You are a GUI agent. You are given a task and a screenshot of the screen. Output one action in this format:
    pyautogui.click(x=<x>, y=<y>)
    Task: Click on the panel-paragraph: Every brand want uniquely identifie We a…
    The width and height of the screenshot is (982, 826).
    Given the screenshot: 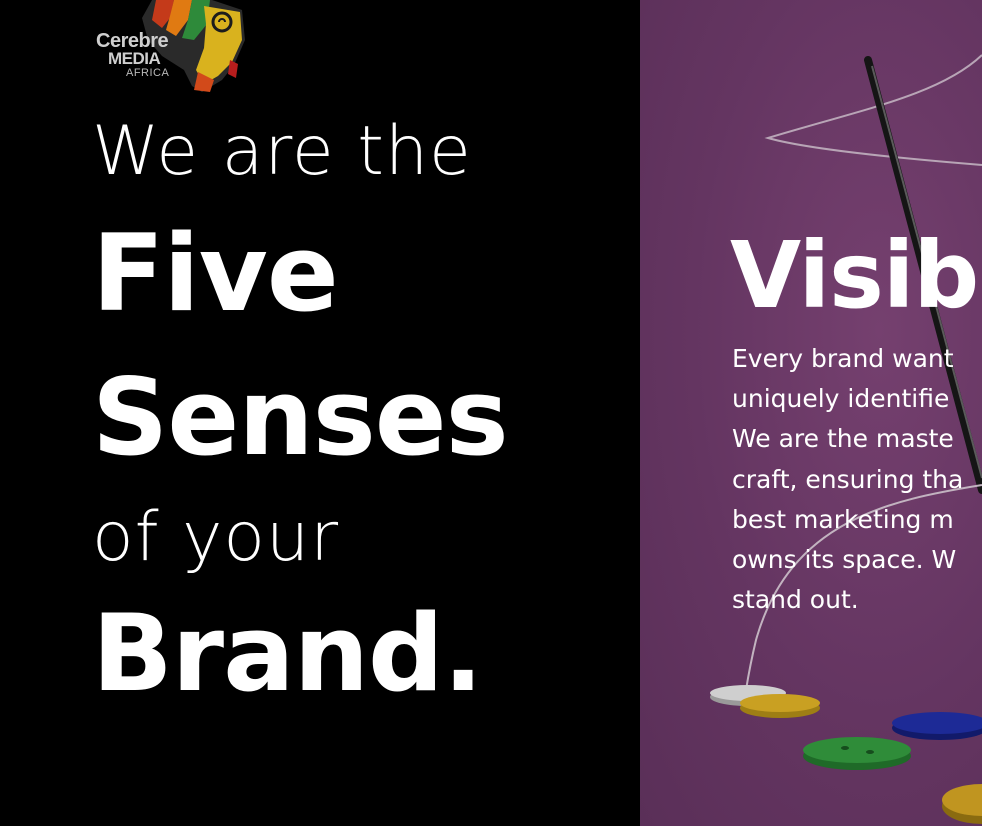 What is the action you would take?
    pyautogui.click(x=857, y=479)
    